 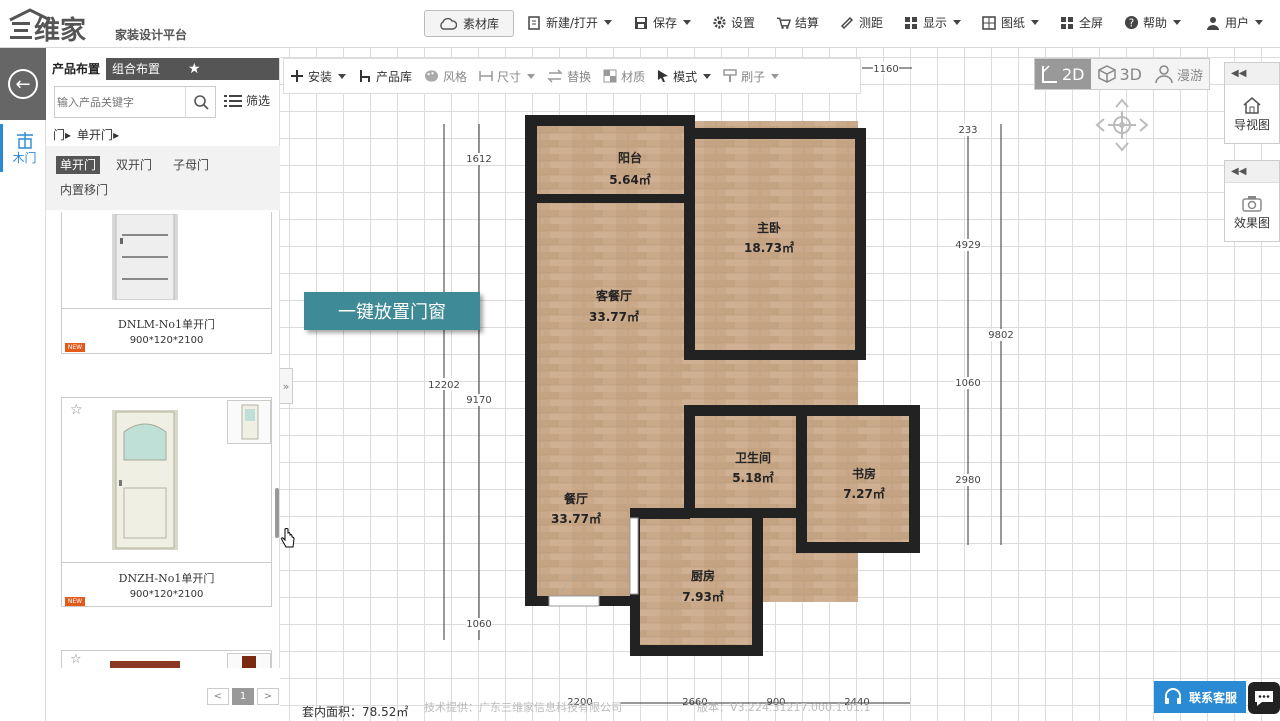 I want to click on product-search-input, so click(x=121, y=102).